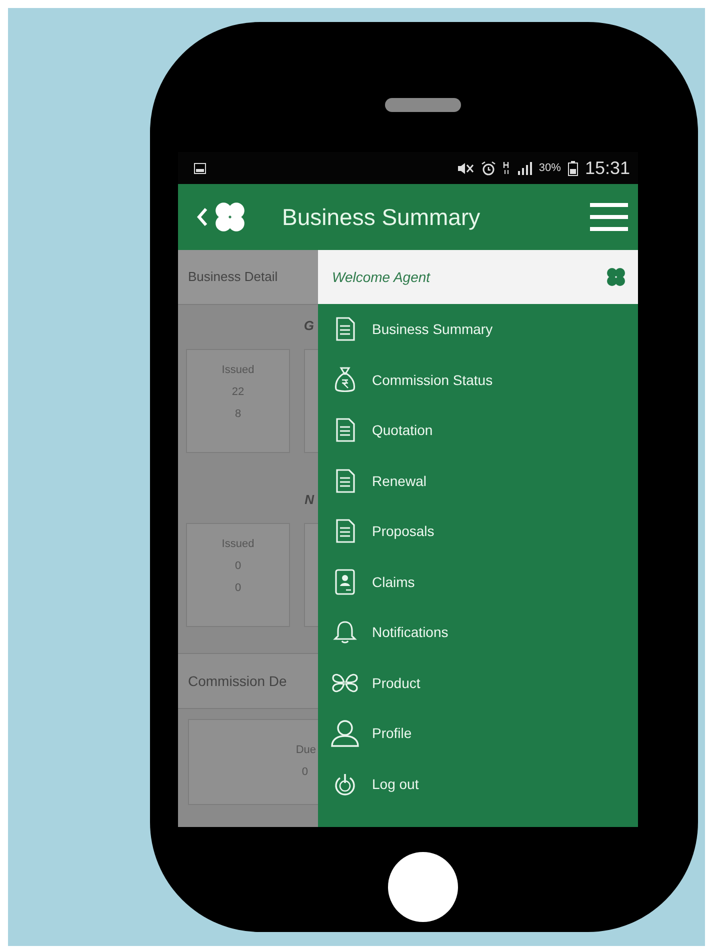 The width and height of the screenshot is (713, 950). I want to click on money-bag-icon, so click(345, 380).